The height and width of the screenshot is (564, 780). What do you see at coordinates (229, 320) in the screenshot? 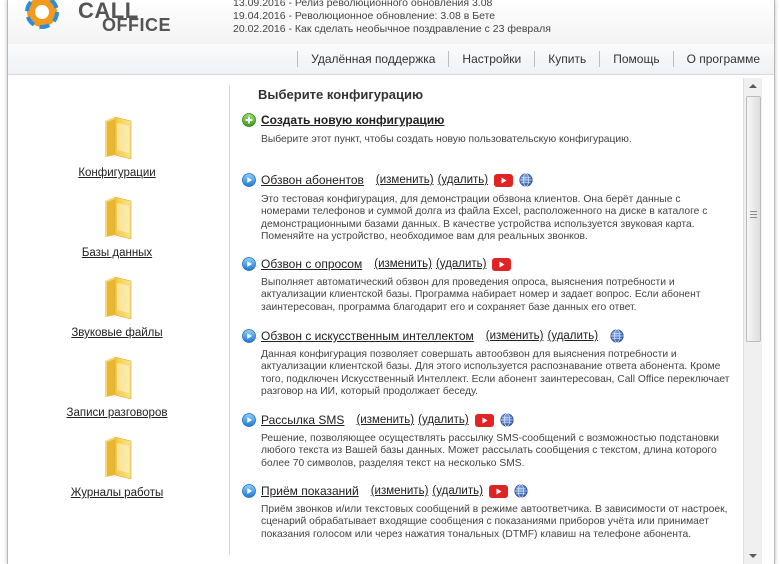
I see `divider` at bounding box center [229, 320].